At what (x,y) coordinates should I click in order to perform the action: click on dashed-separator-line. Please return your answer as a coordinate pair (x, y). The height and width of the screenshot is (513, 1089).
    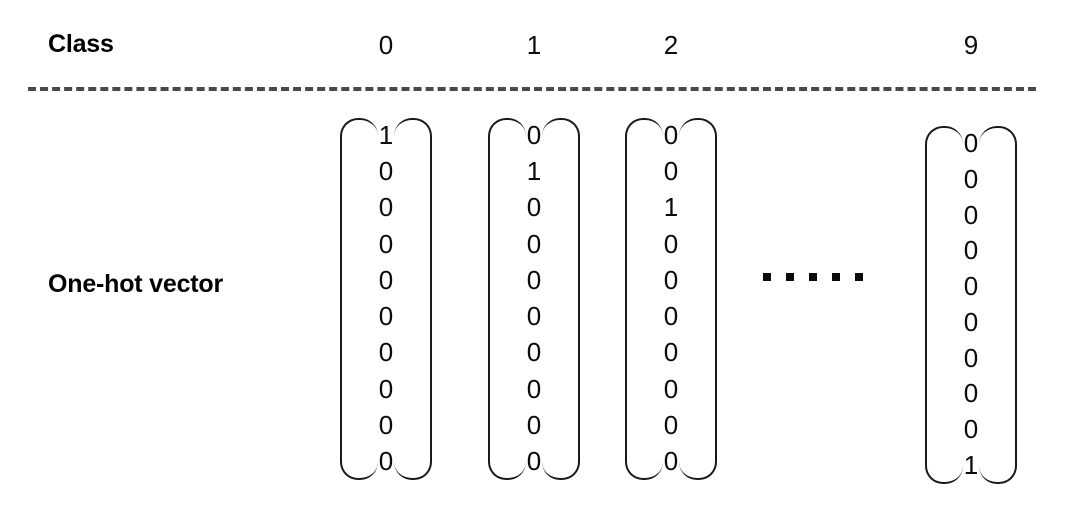
    Looking at the image, I should click on (532, 89).